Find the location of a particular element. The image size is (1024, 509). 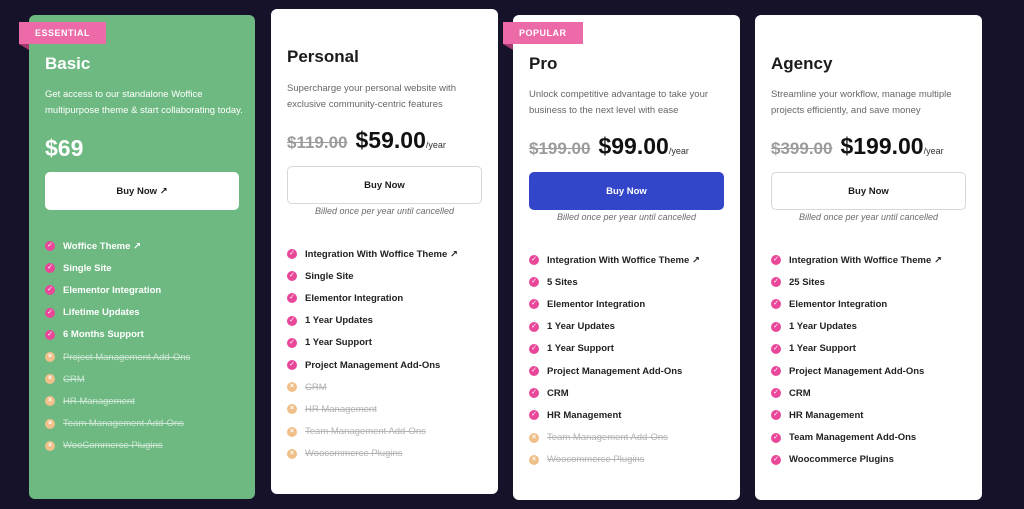

feature-item: ✓ HR Management is located at coordinates (629, 415).